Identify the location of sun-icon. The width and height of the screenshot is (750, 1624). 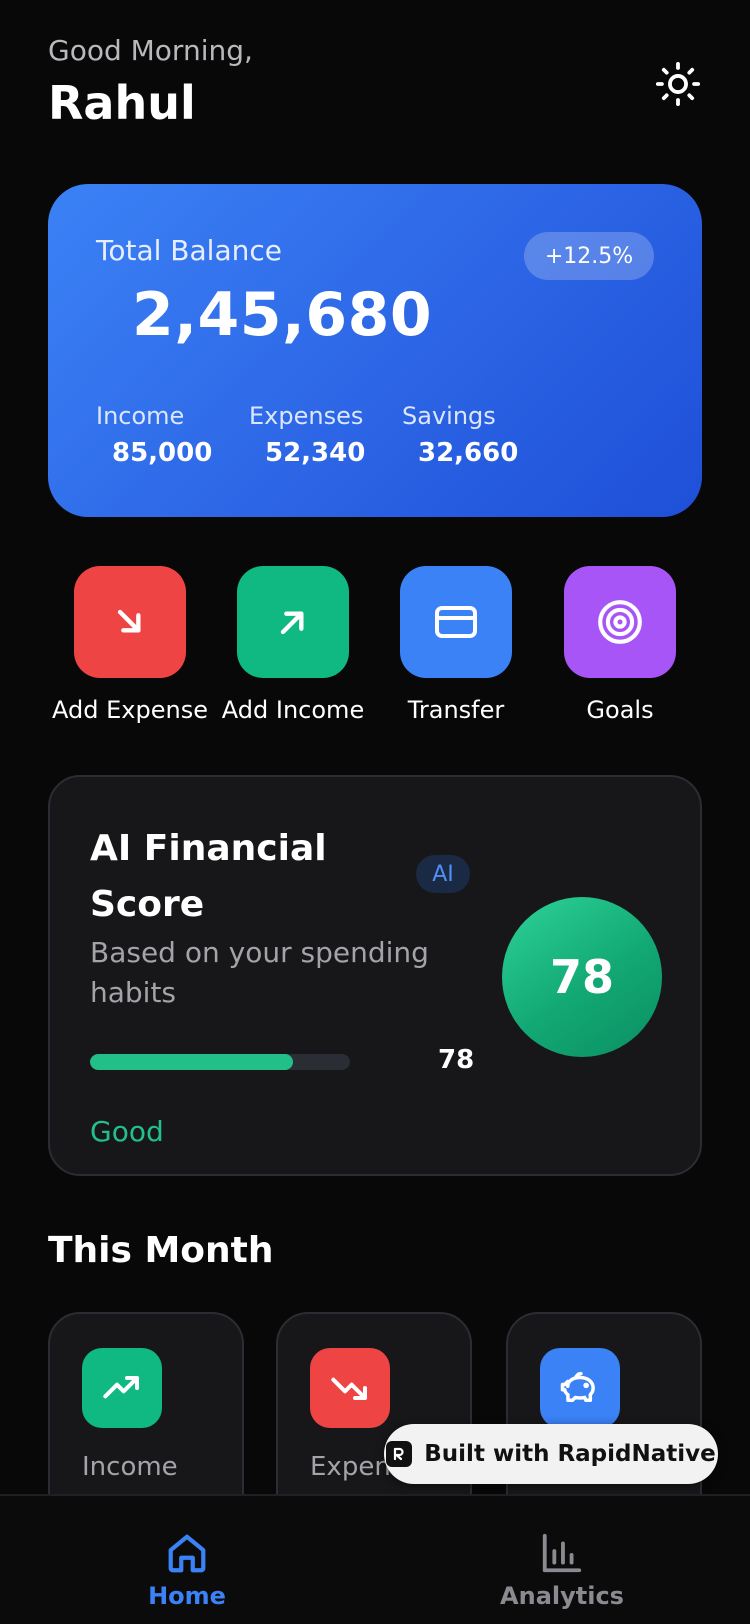
(678, 84).